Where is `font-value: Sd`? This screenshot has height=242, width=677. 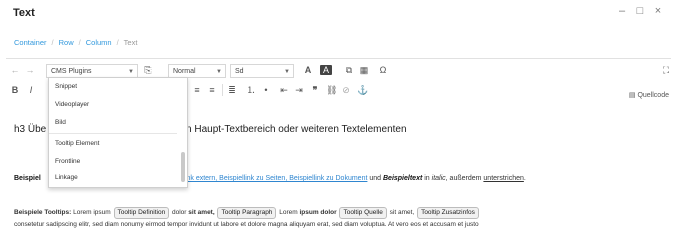
font-value: Sd is located at coordinates (239, 71).